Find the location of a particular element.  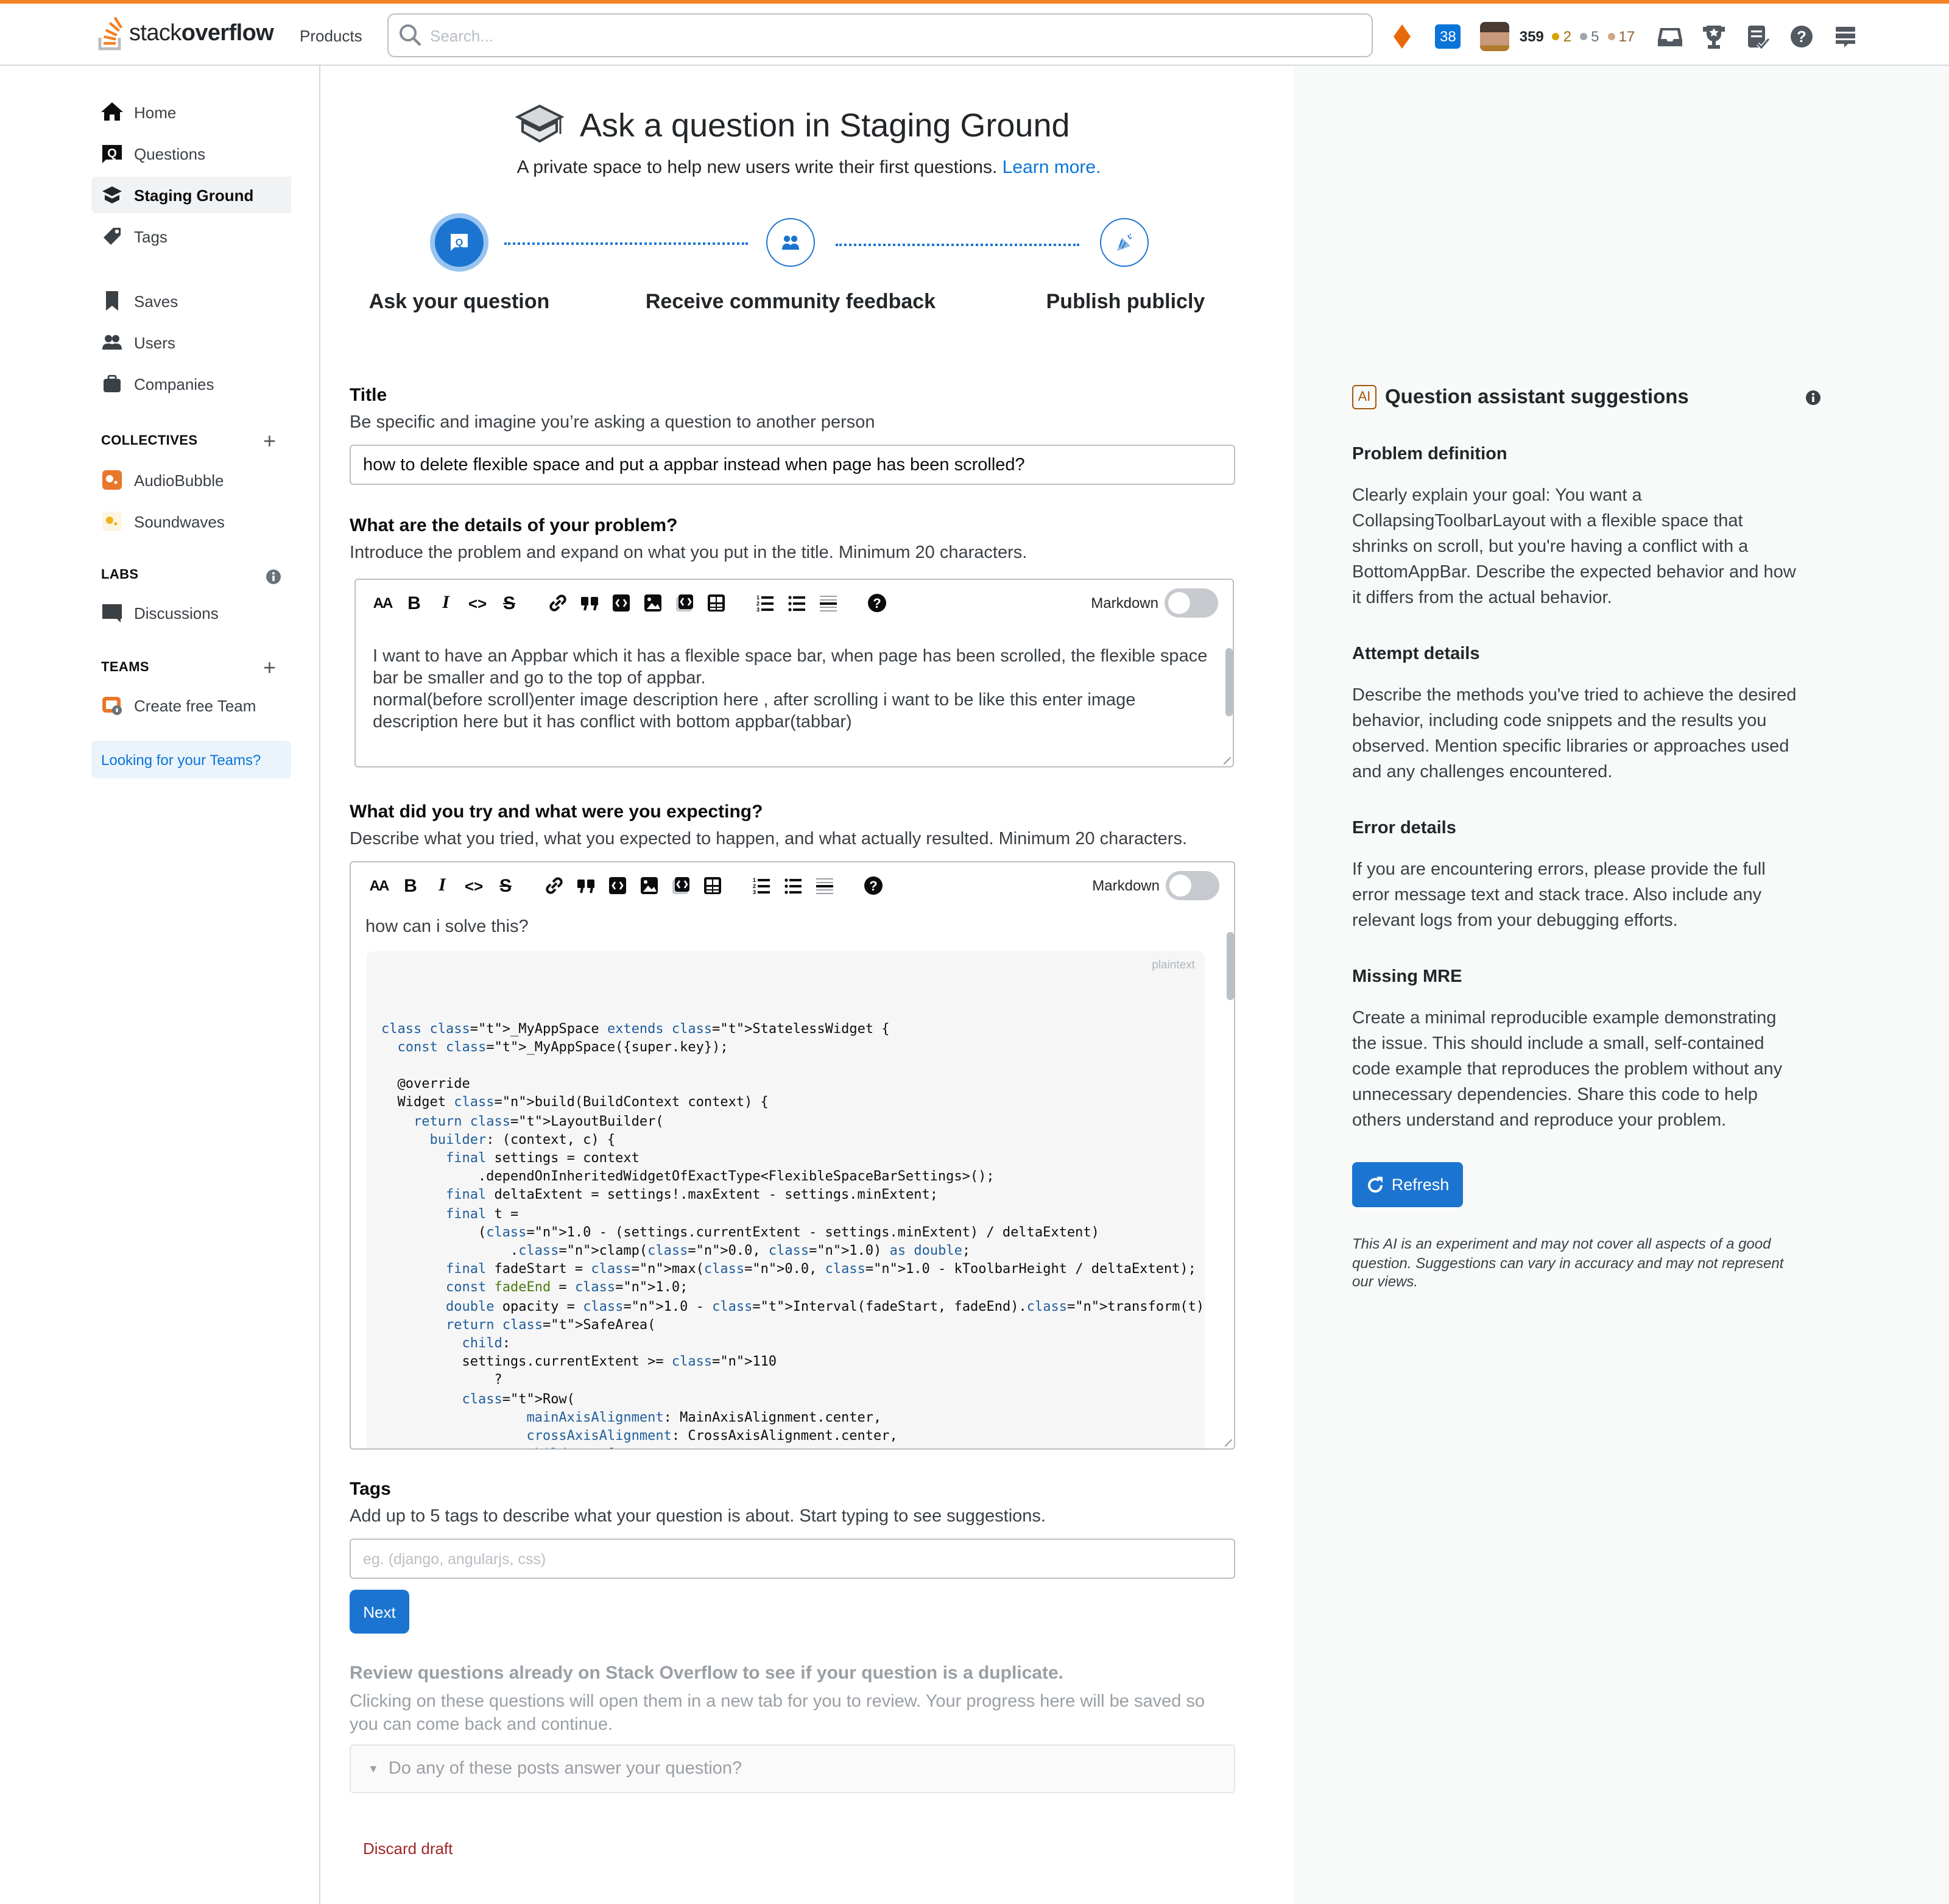

achievements-diamond-icon is located at coordinates (1402, 36).